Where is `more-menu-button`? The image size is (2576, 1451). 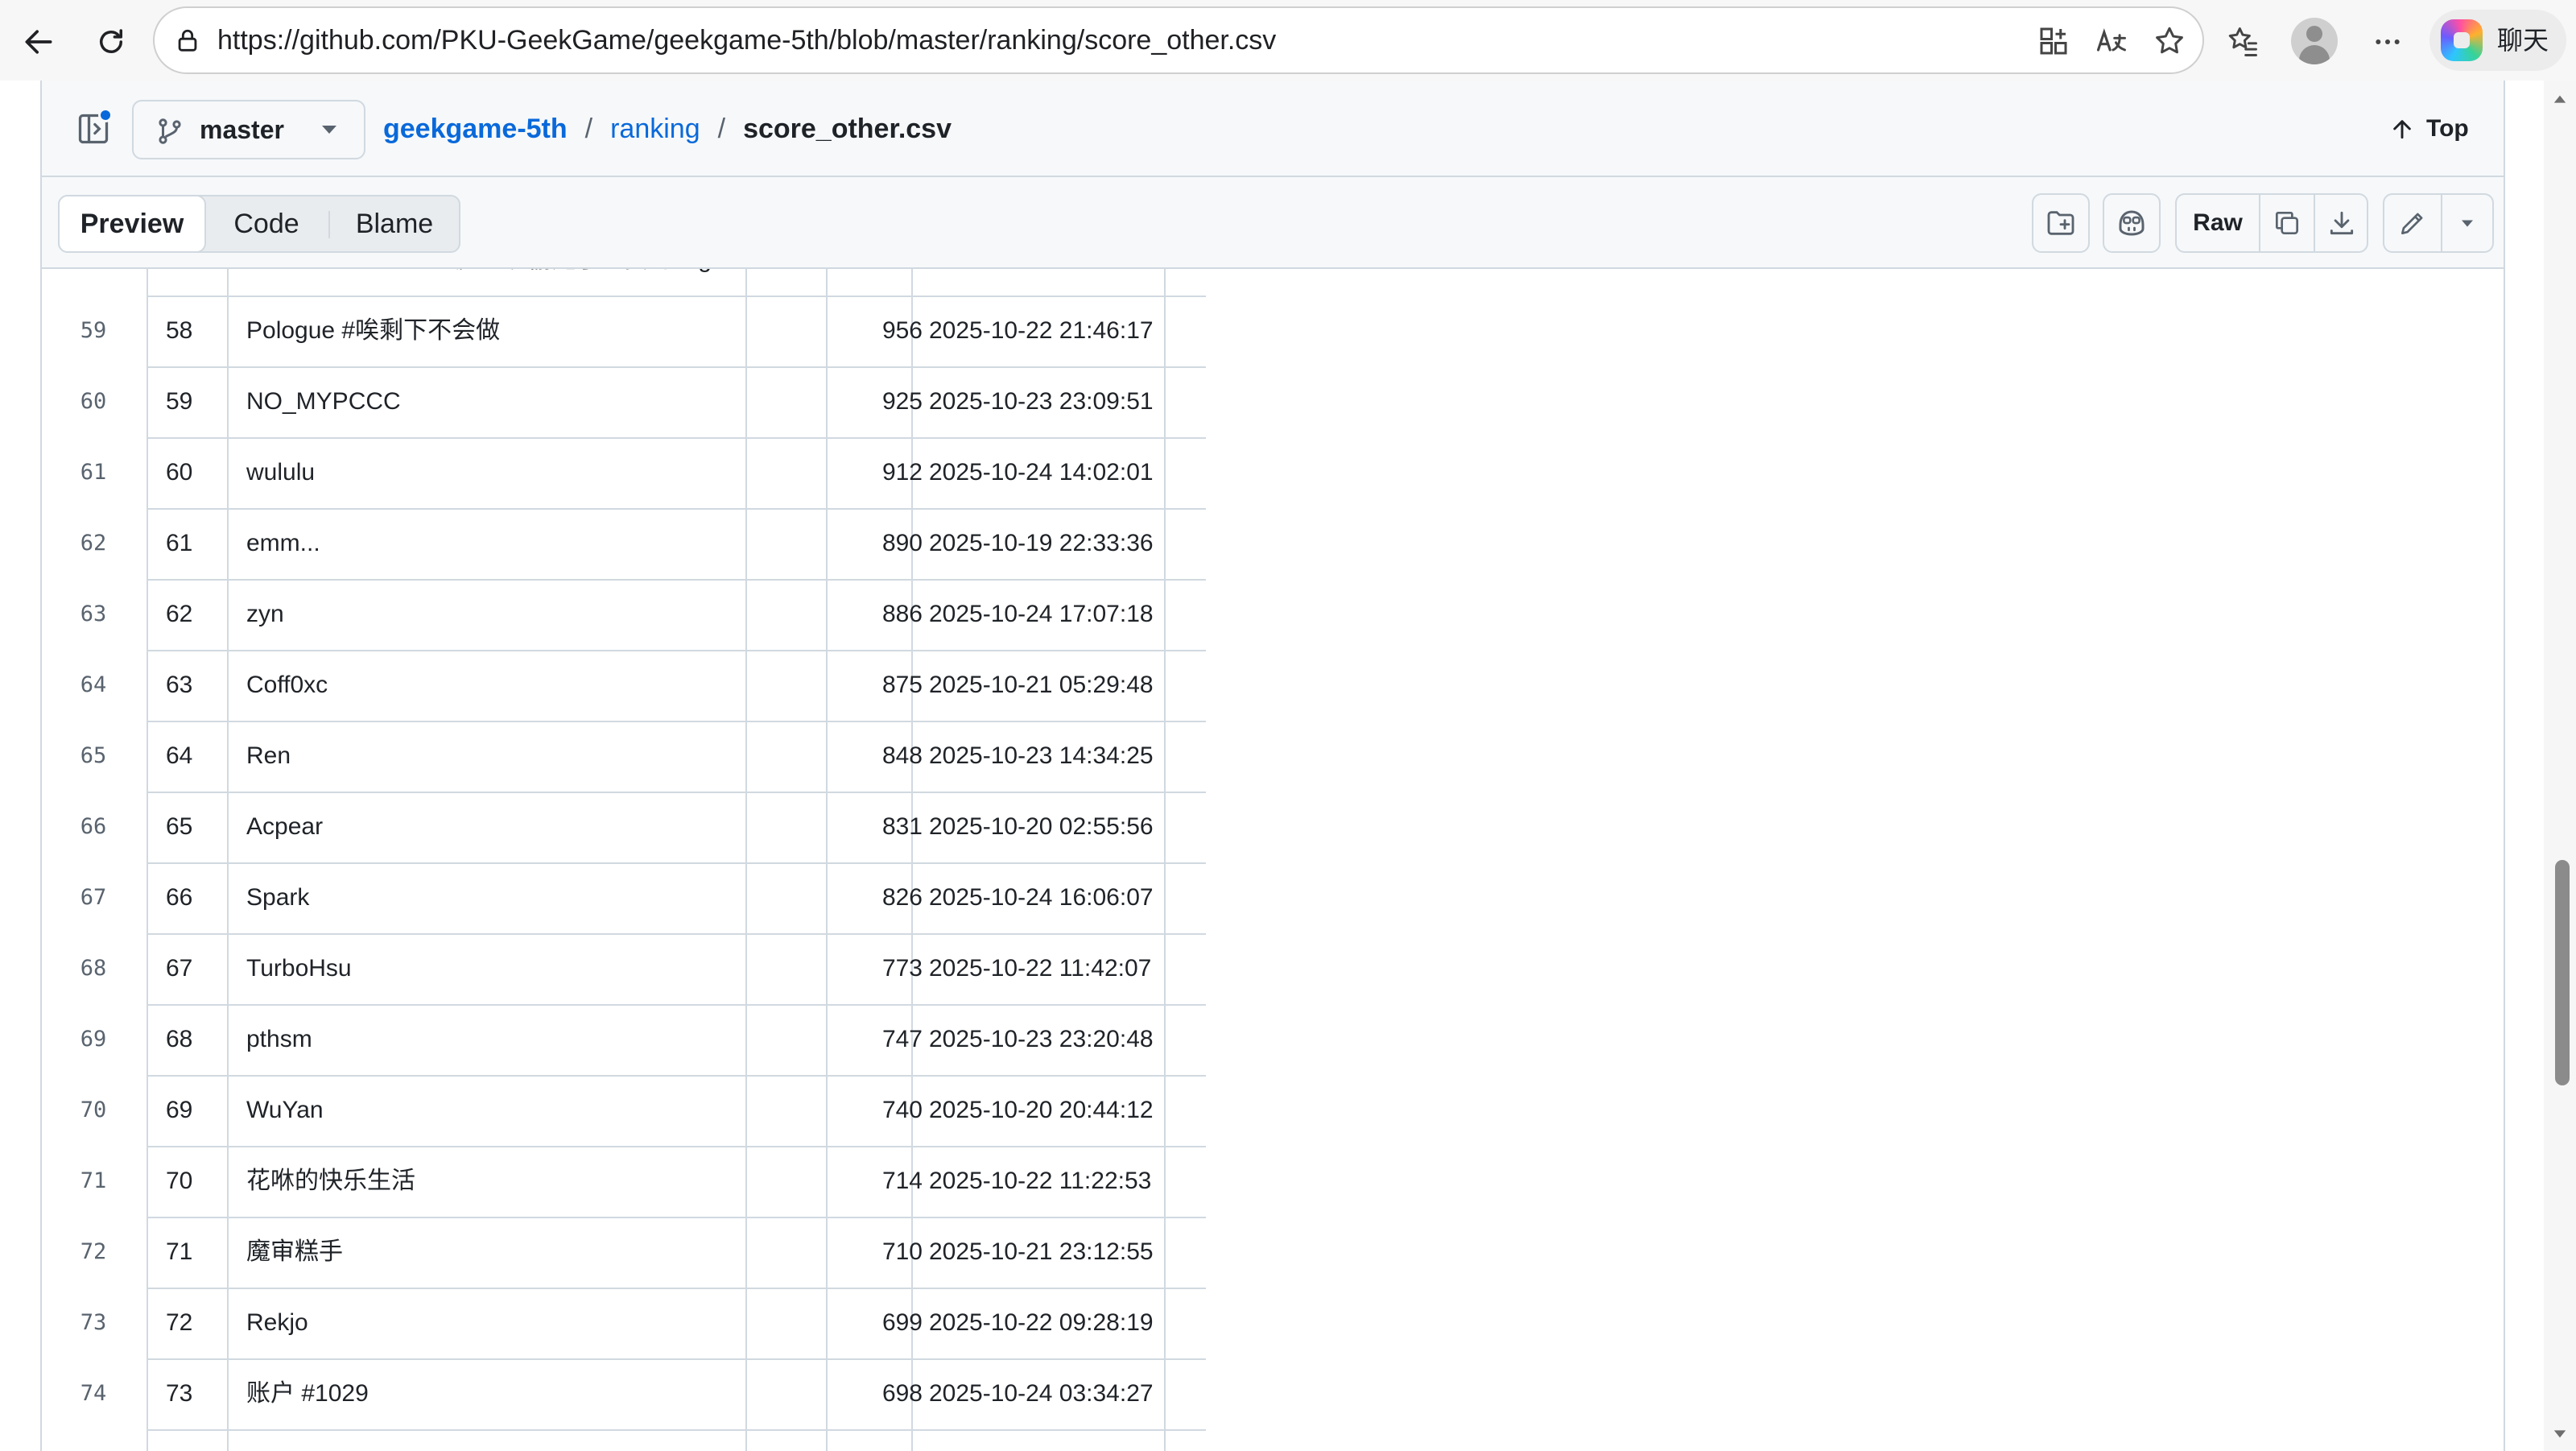 more-menu-button is located at coordinates (2387, 41).